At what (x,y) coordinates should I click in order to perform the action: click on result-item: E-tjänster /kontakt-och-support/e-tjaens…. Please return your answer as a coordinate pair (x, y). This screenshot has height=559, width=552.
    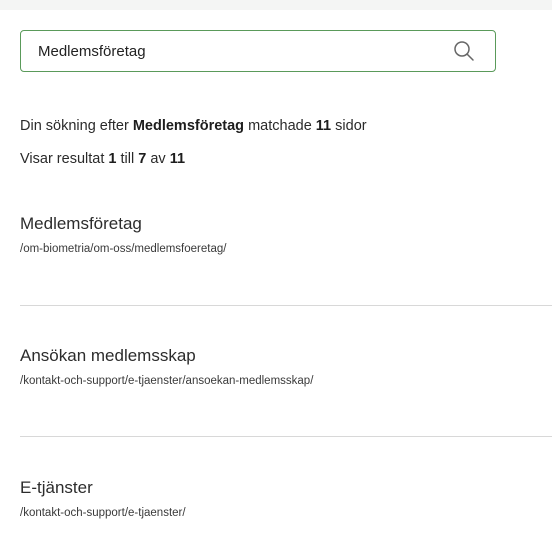
    Looking at the image, I should click on (103, 498).